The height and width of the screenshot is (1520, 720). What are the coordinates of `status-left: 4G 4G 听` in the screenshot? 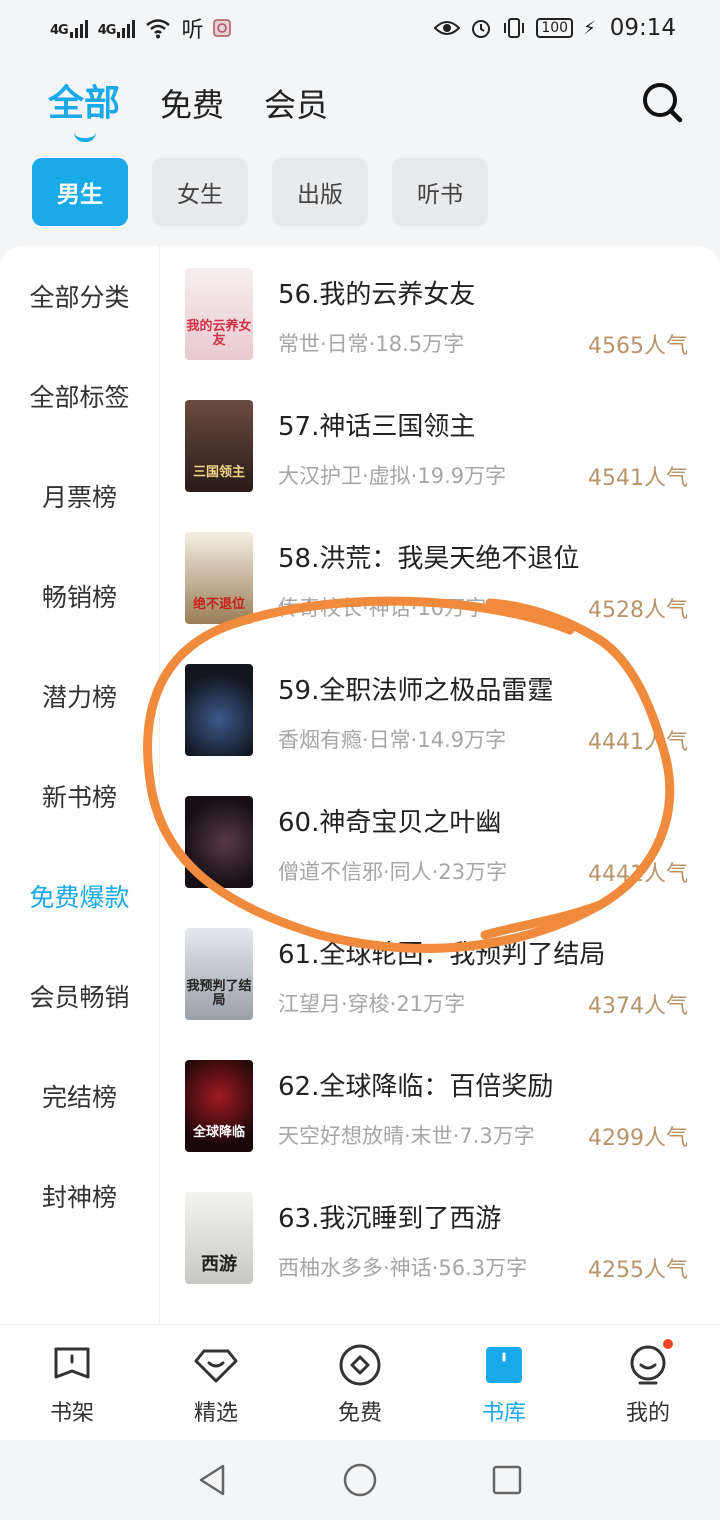 It's located at (141, 28).